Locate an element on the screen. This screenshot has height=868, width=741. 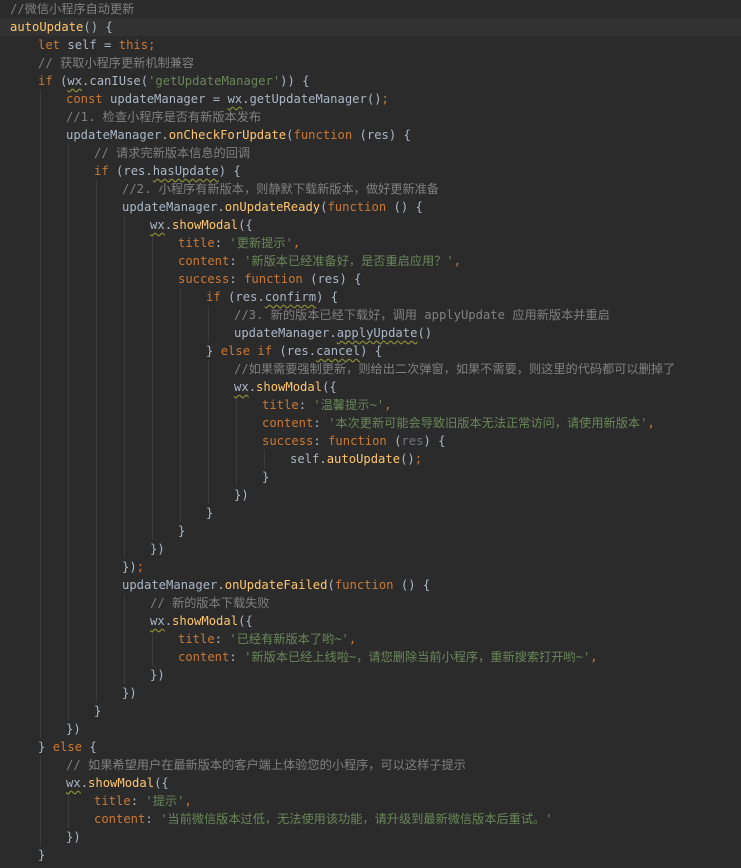
code-token: self = is located at coordinates (93, 45).